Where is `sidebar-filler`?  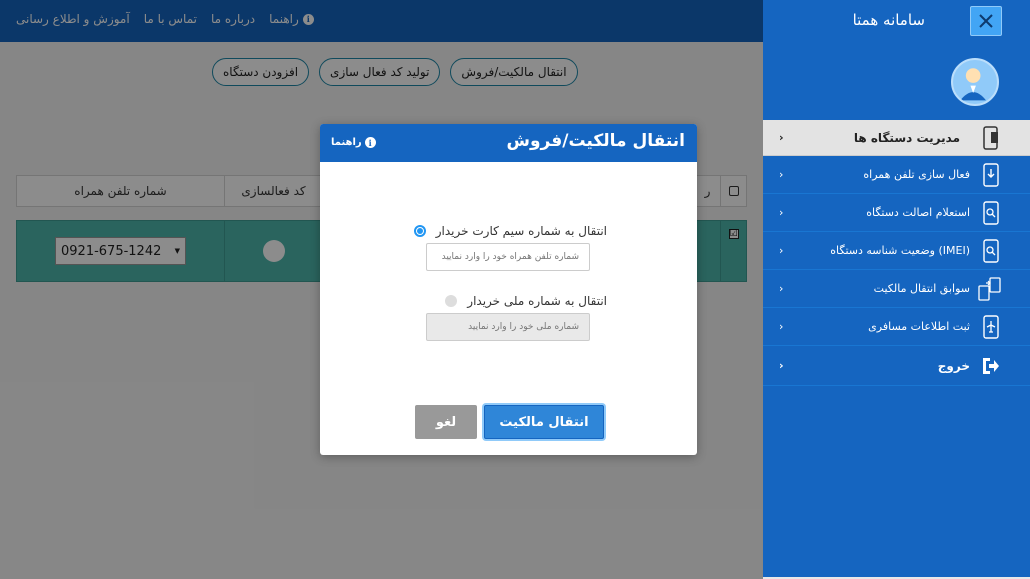 sidebar-filler is located at coordinates (896, 481).